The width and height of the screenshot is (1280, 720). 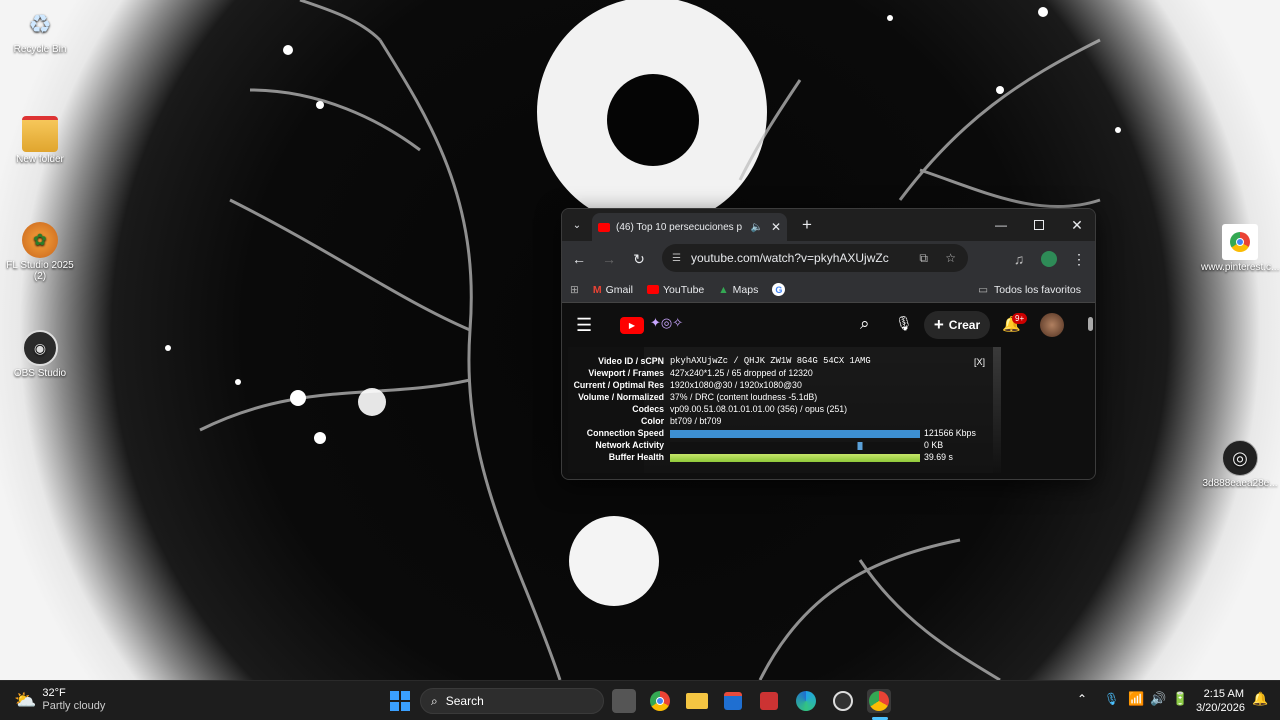 I want to click on taskbar-edge, so click(x=806, y=701).